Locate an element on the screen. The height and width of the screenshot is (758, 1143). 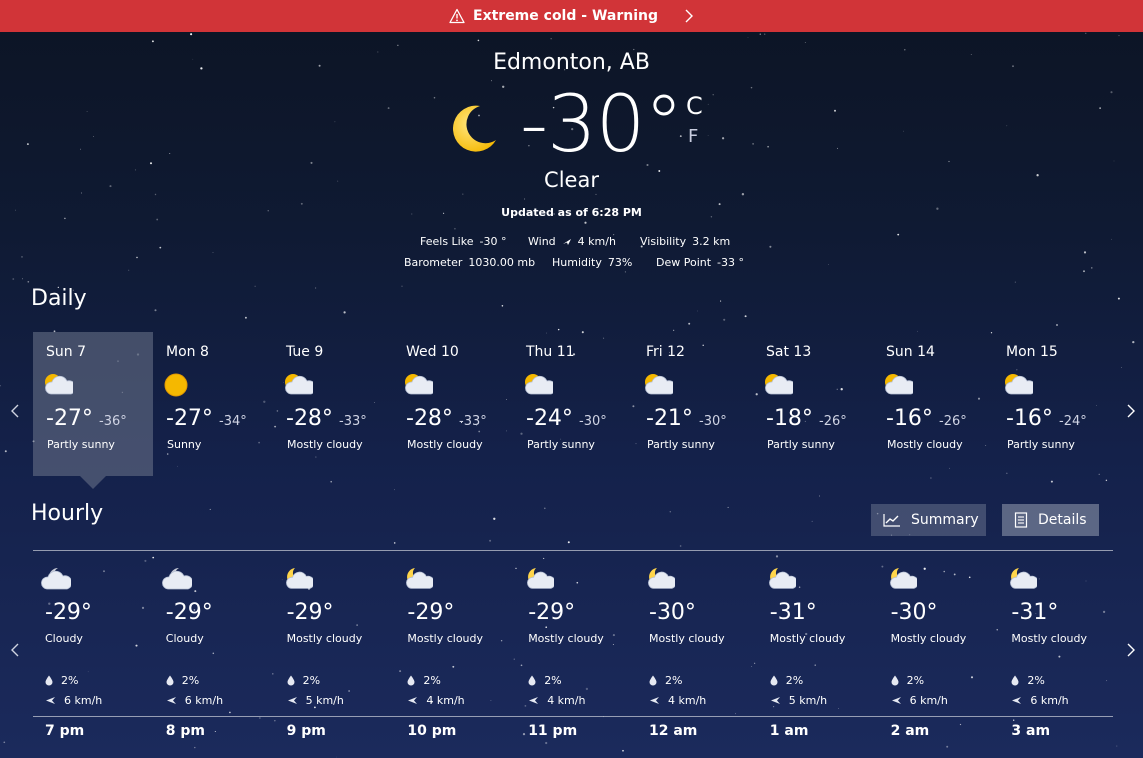
daily-scroll-left-icon is located at coordinates (15, 411).